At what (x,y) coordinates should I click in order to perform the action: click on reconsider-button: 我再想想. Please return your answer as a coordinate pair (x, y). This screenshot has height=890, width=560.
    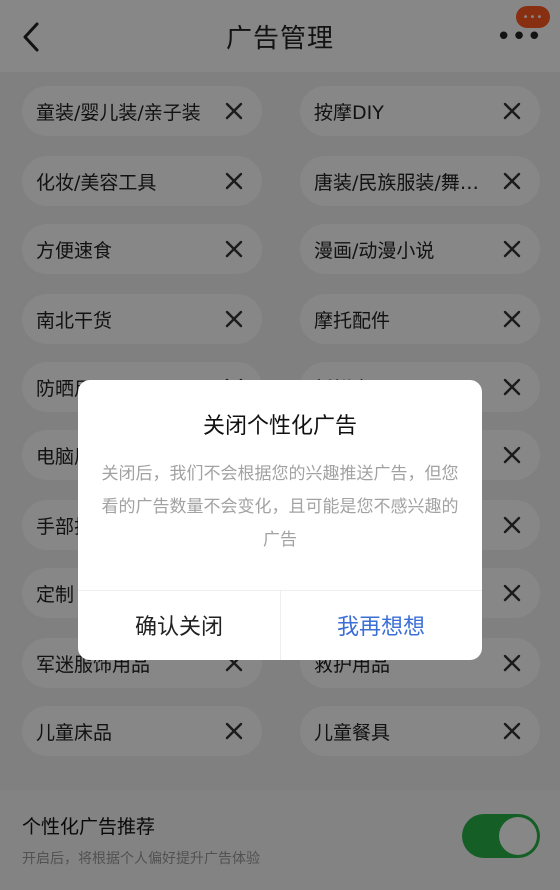
    Looking at the image, I should click on (381, 625).